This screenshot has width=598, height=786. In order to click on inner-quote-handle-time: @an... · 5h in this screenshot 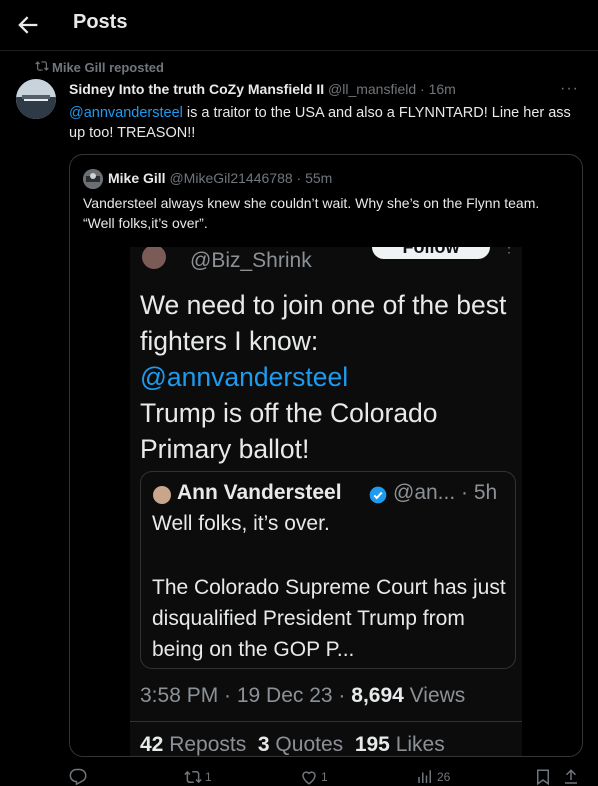, I will do `click(445, 493)`.